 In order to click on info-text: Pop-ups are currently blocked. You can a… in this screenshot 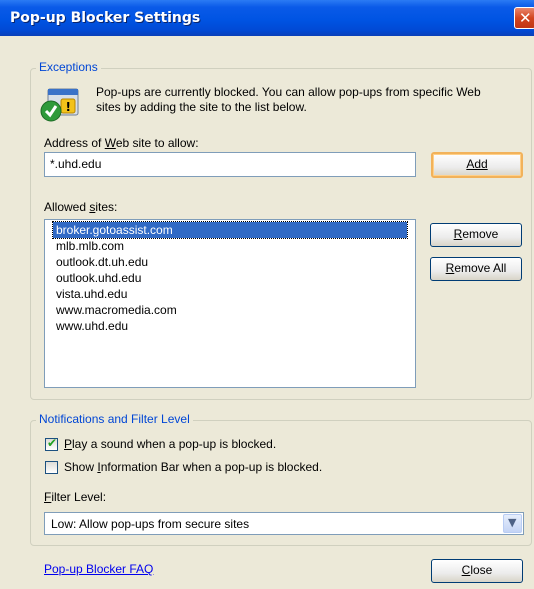, I will do `click(288, 99)`.